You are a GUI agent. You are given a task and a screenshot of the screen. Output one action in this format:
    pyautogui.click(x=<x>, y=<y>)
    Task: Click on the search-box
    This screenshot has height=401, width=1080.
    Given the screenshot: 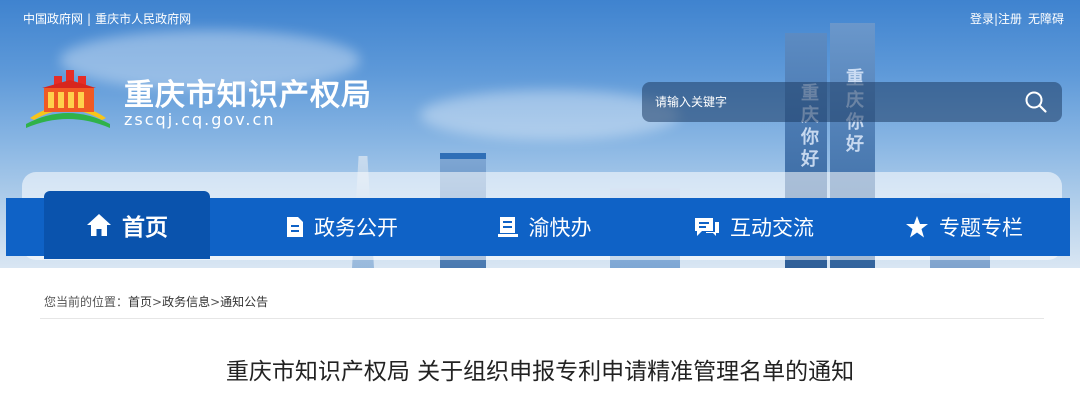 What is the action you would take?
    pyautogui.click(x=852, y=102)
    